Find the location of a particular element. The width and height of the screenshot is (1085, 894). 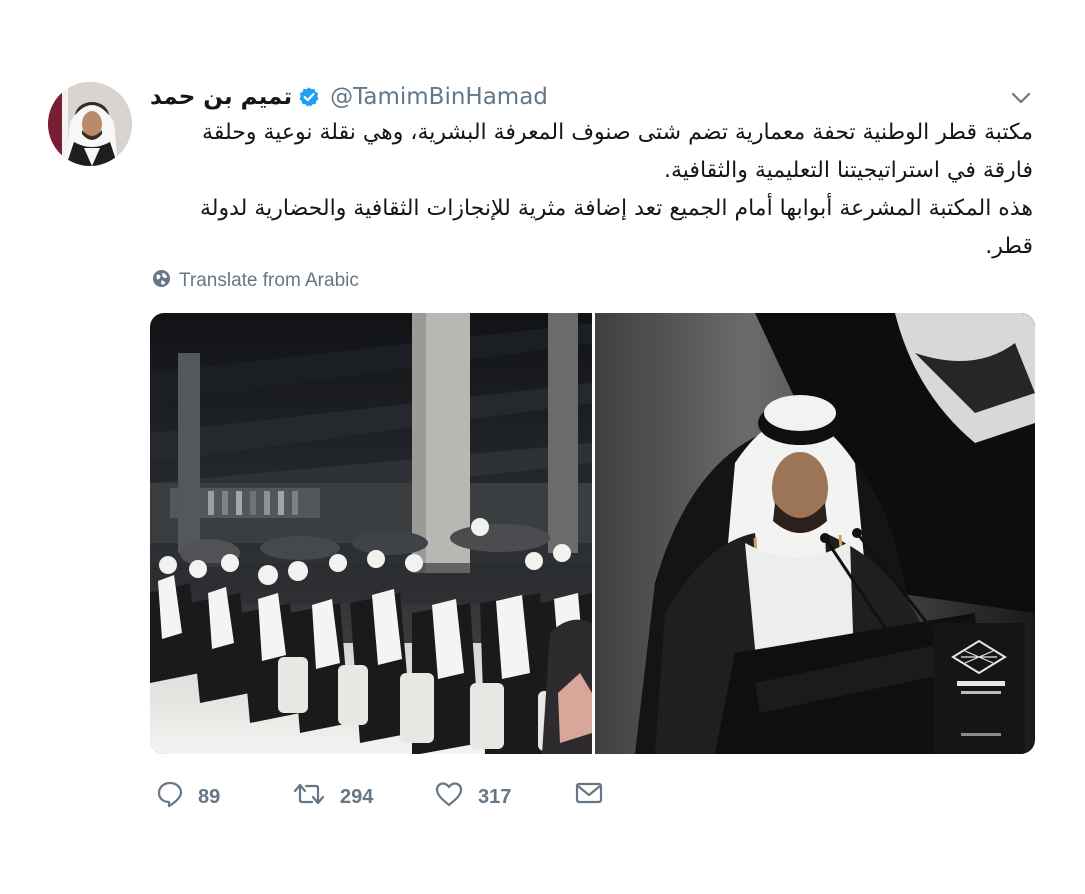

translate-label: Translate from Arabic is located at coordinates (269, 280).